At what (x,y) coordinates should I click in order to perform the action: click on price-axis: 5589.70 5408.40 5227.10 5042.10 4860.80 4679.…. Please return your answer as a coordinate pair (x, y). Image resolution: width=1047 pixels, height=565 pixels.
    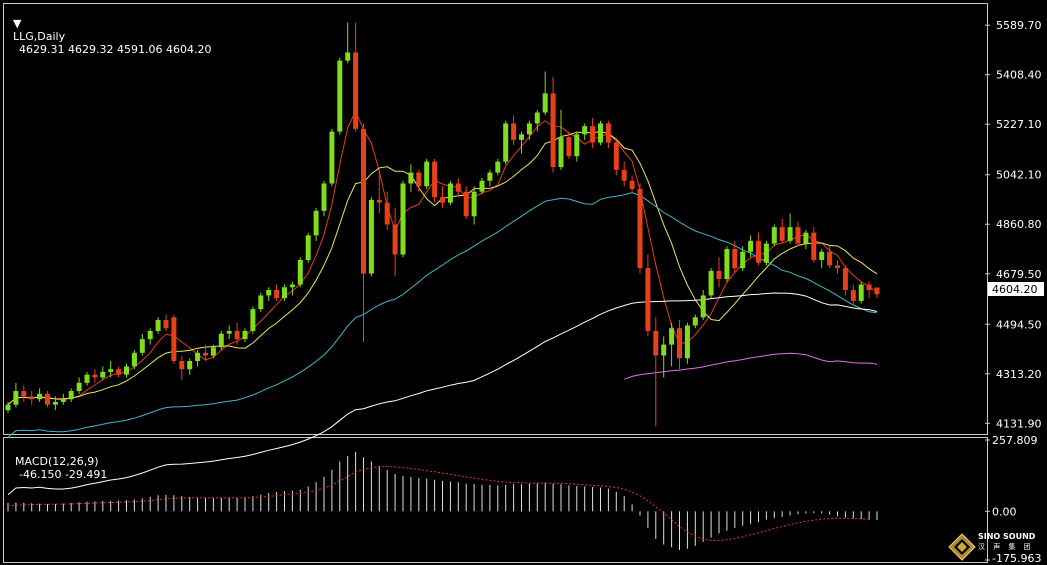
    Looking at the image, I should click on (1013, 224).